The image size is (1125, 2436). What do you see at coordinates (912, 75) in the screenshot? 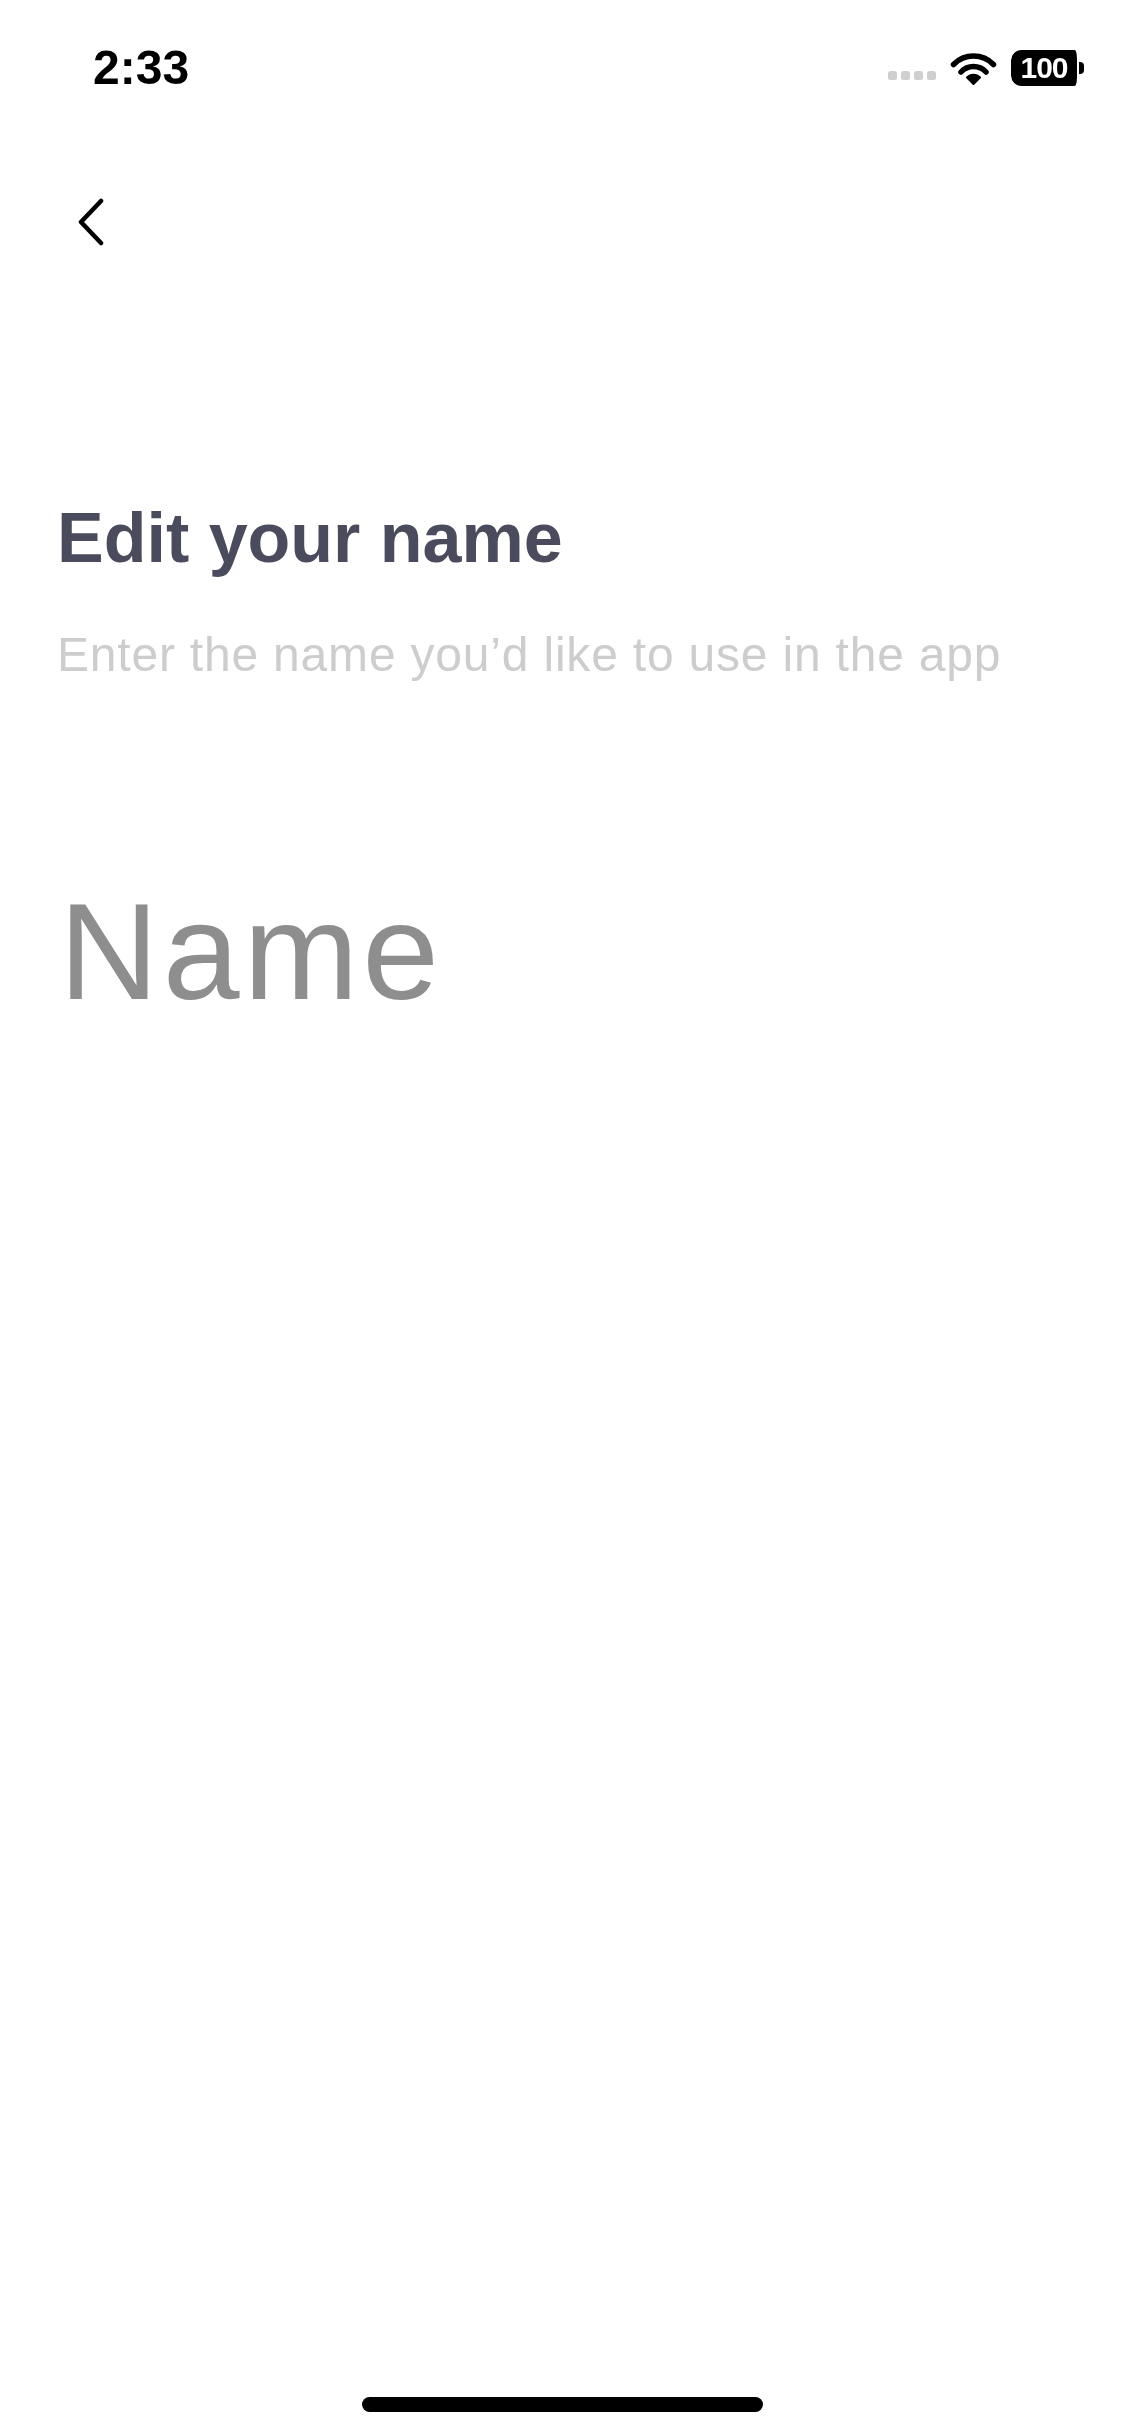
I see `no-signal-dots-icon` at bounding box center [912, 75].